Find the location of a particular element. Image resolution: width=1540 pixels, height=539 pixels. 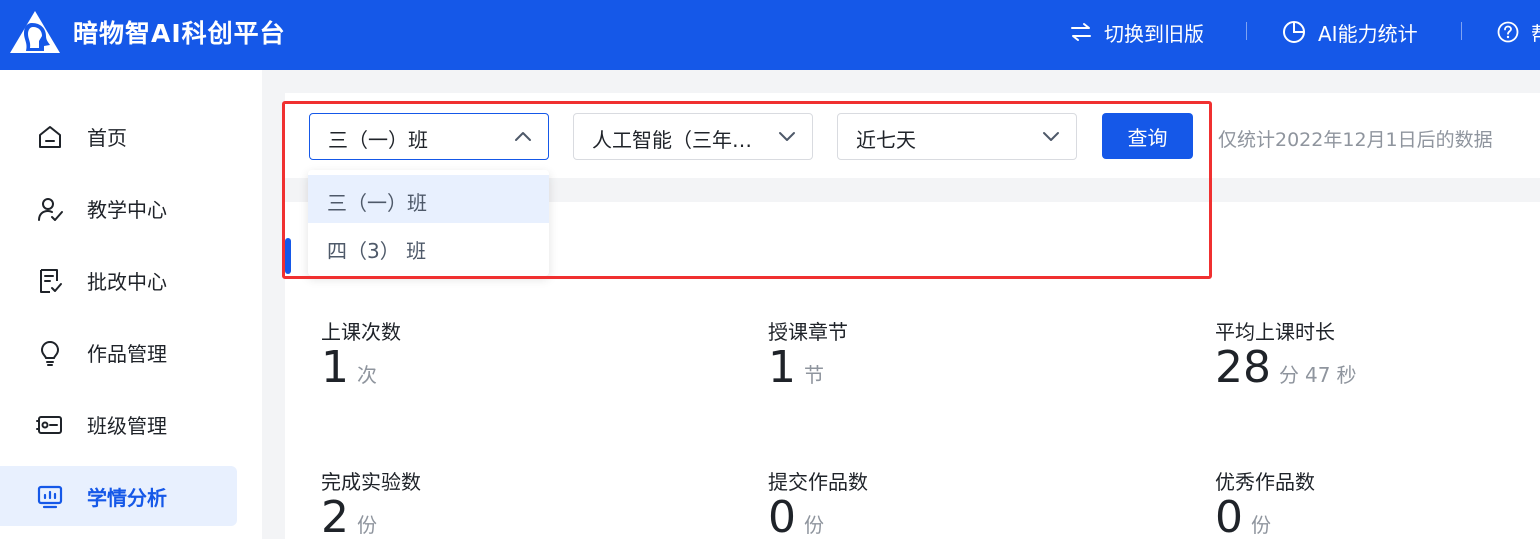

stat-seconds: 47 is located at coordinates (1318, 375).